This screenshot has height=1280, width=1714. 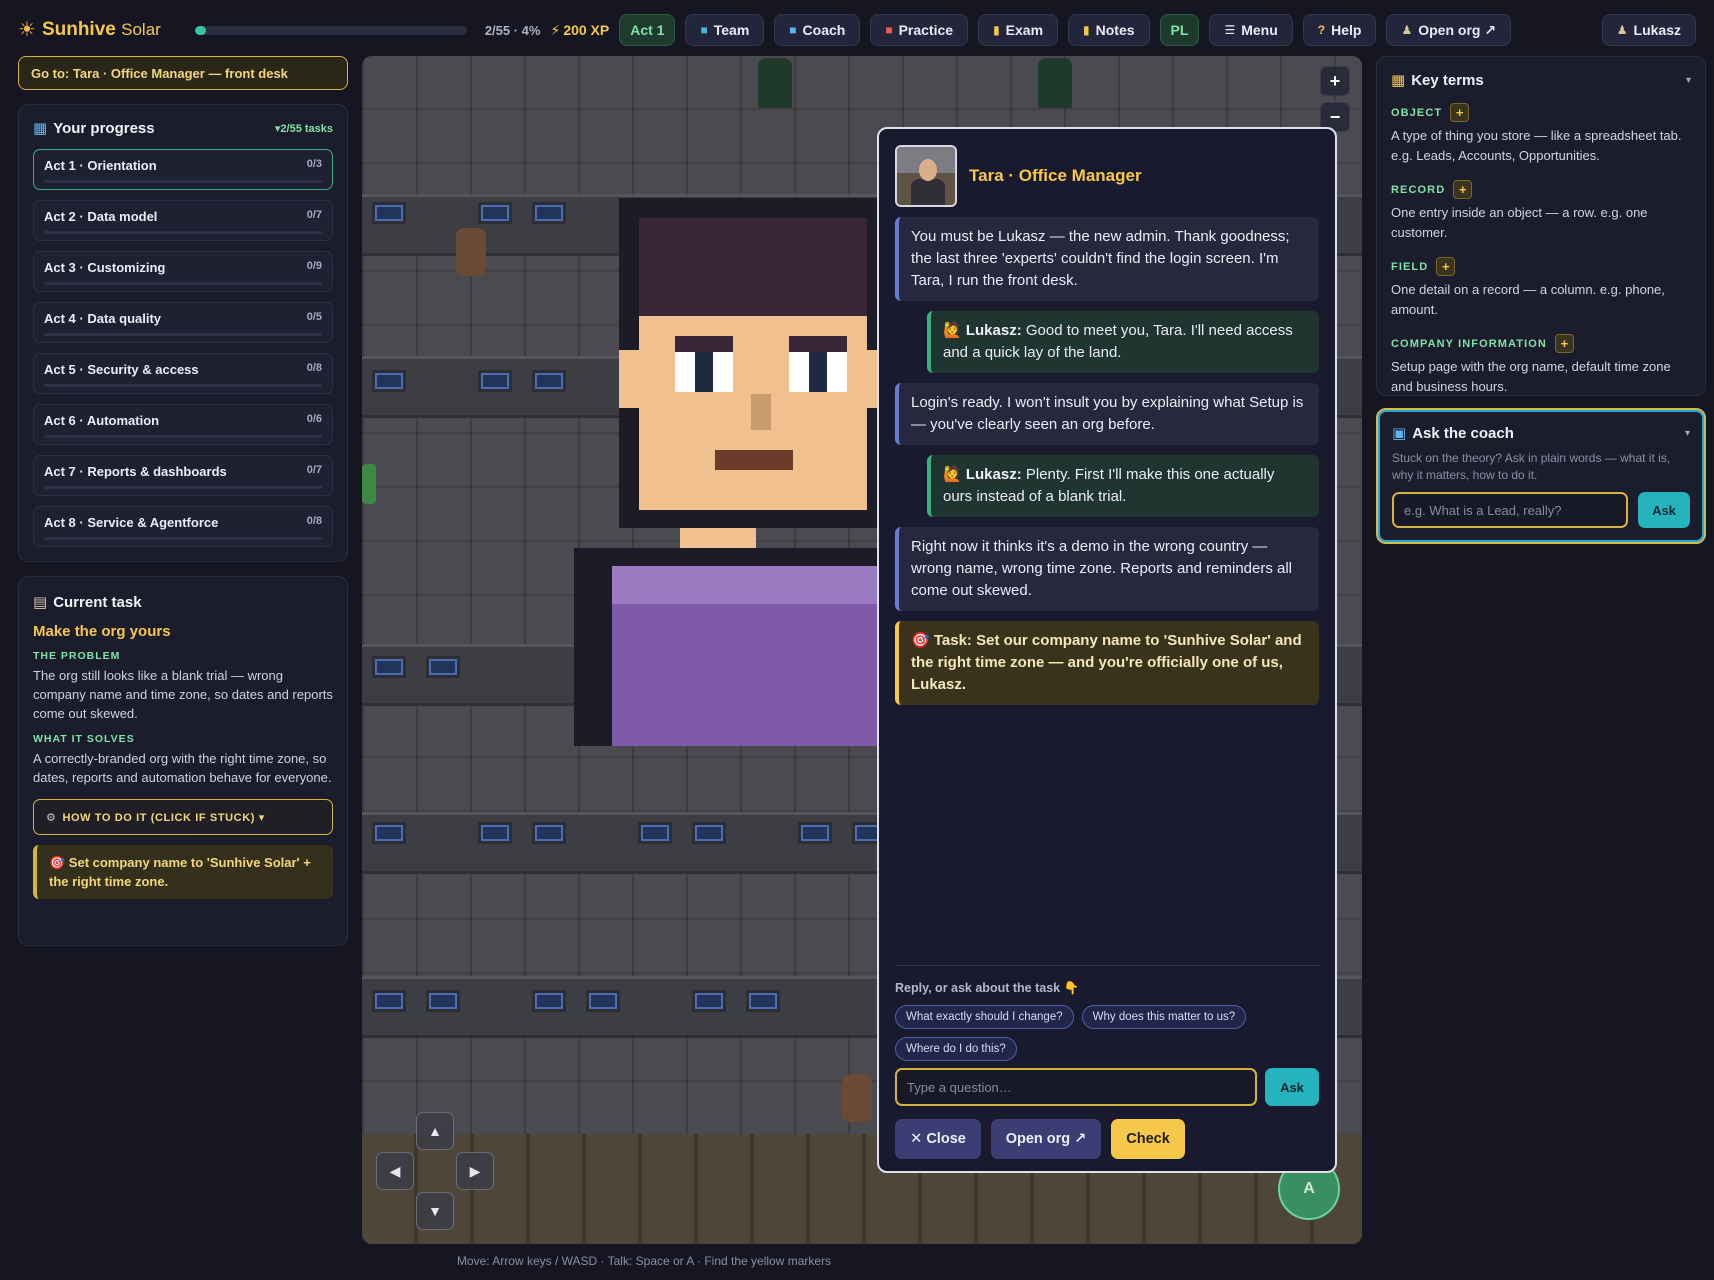 What do you see at coordinates (1018, 30) in the screenshot?
I see `exam-button: ▮ Exam` at bounding box center [1018, 30].